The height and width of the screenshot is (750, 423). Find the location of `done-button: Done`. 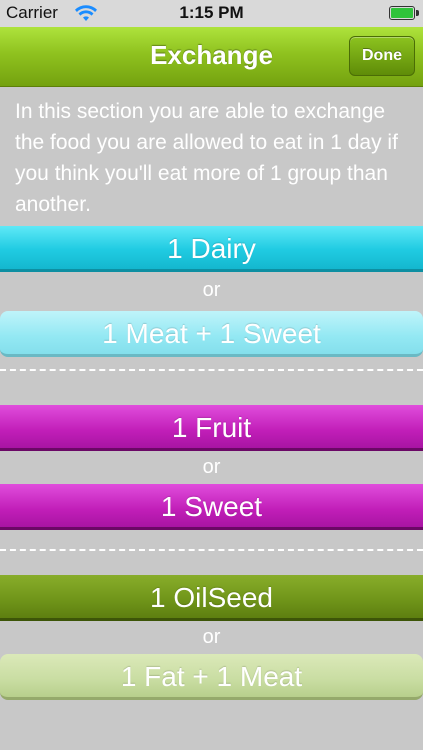

done-button: Done is located at coordinates (382, 56).